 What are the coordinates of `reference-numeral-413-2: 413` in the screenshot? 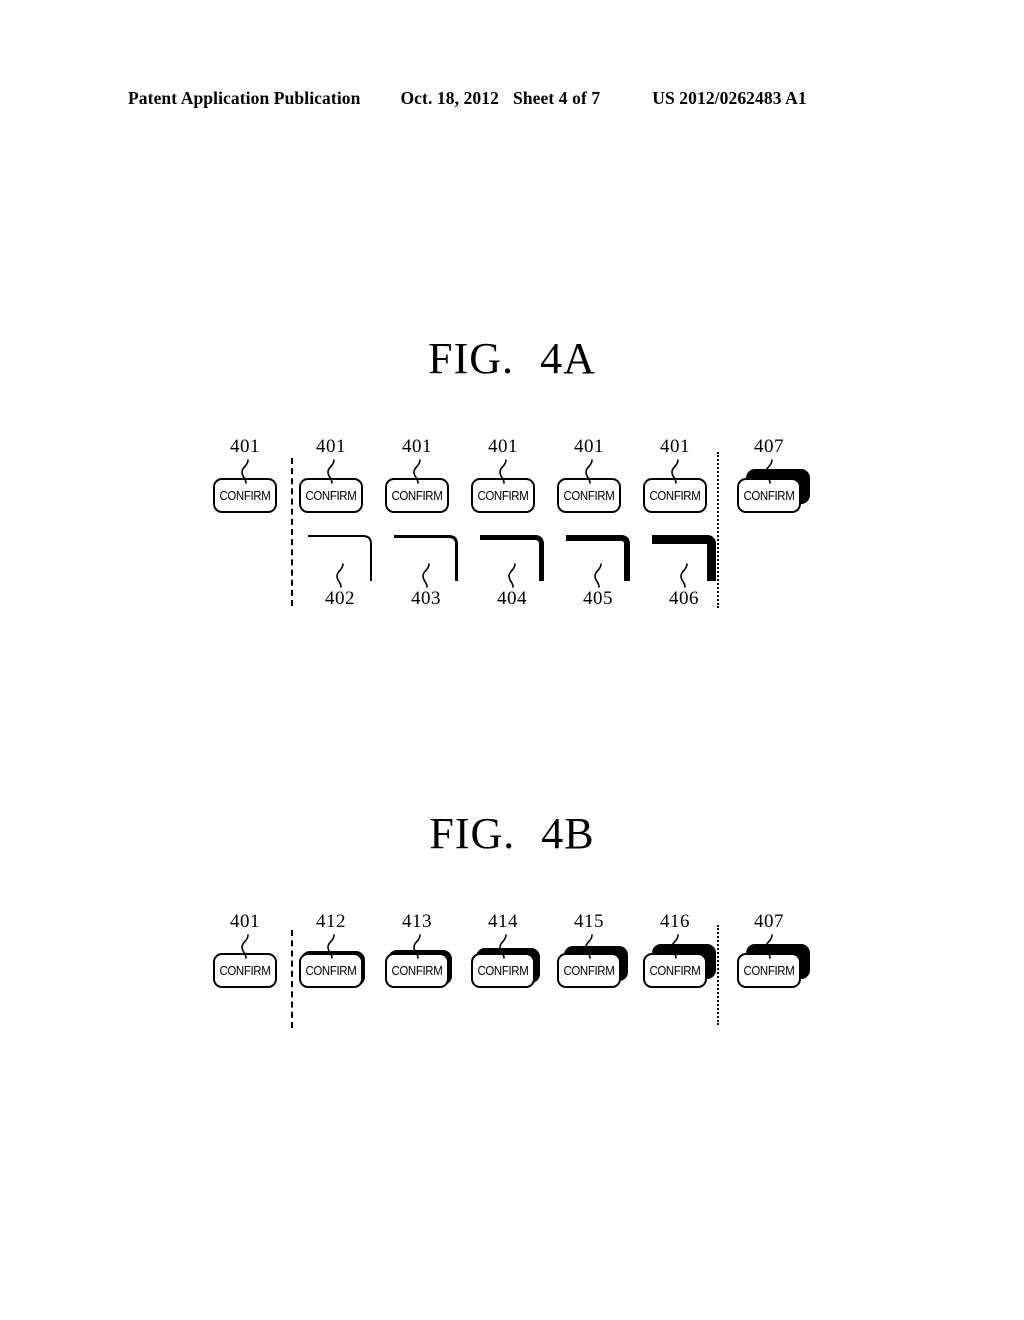 It's located at (417, 921).